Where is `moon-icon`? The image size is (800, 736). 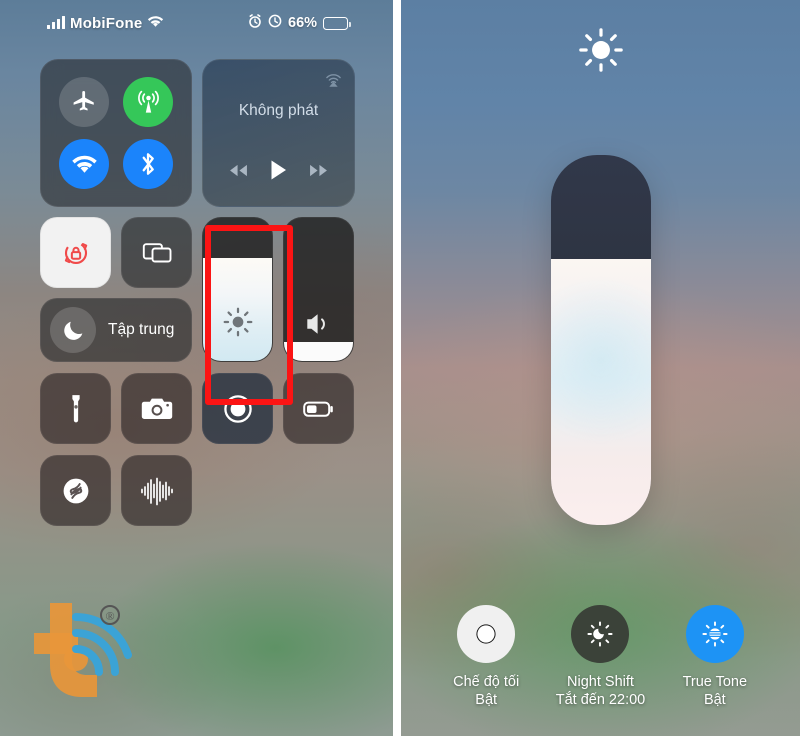
moon-icon is located at coordinates (73, 330).